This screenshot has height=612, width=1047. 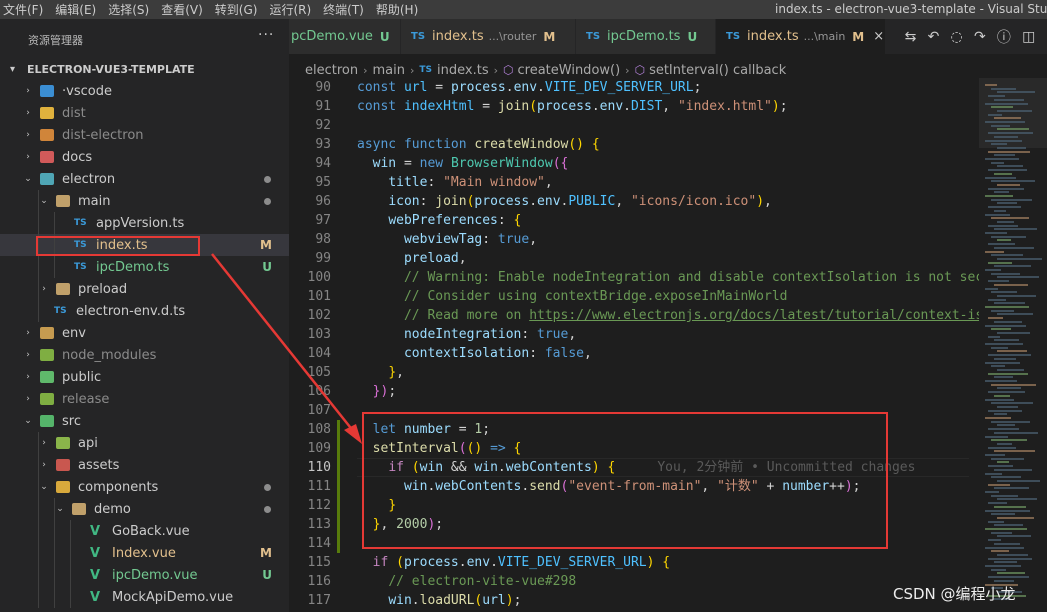 What do you see at coordinates (400, 9) in the screenshot?
I see `menu-item: 帮助(H)` at bounding box center [400, 9].